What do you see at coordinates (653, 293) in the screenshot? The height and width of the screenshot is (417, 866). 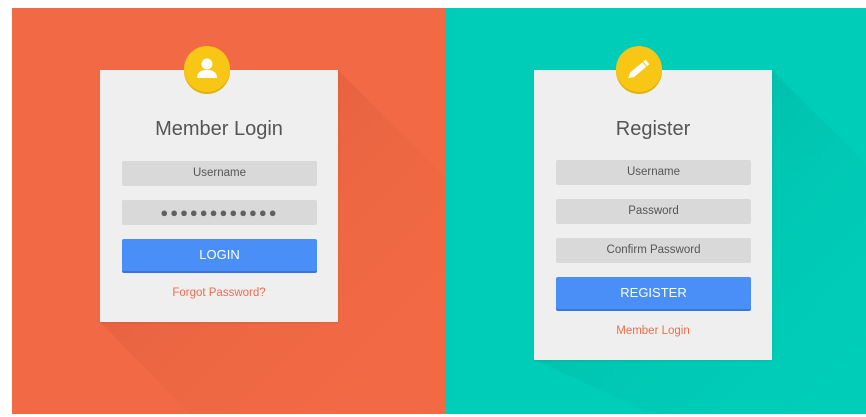 I see `register-button: REGISTER` at bounding box center [653, 293].